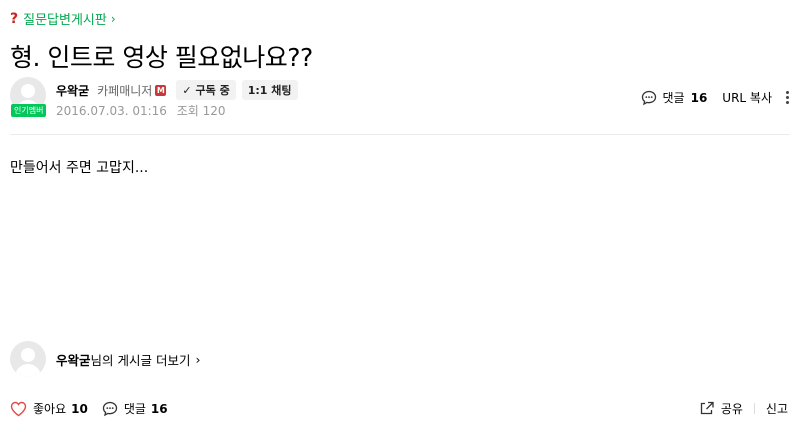  Describe the element at coordinates (79, 408) in the screenshot. I see `like-count: 10` at that location.